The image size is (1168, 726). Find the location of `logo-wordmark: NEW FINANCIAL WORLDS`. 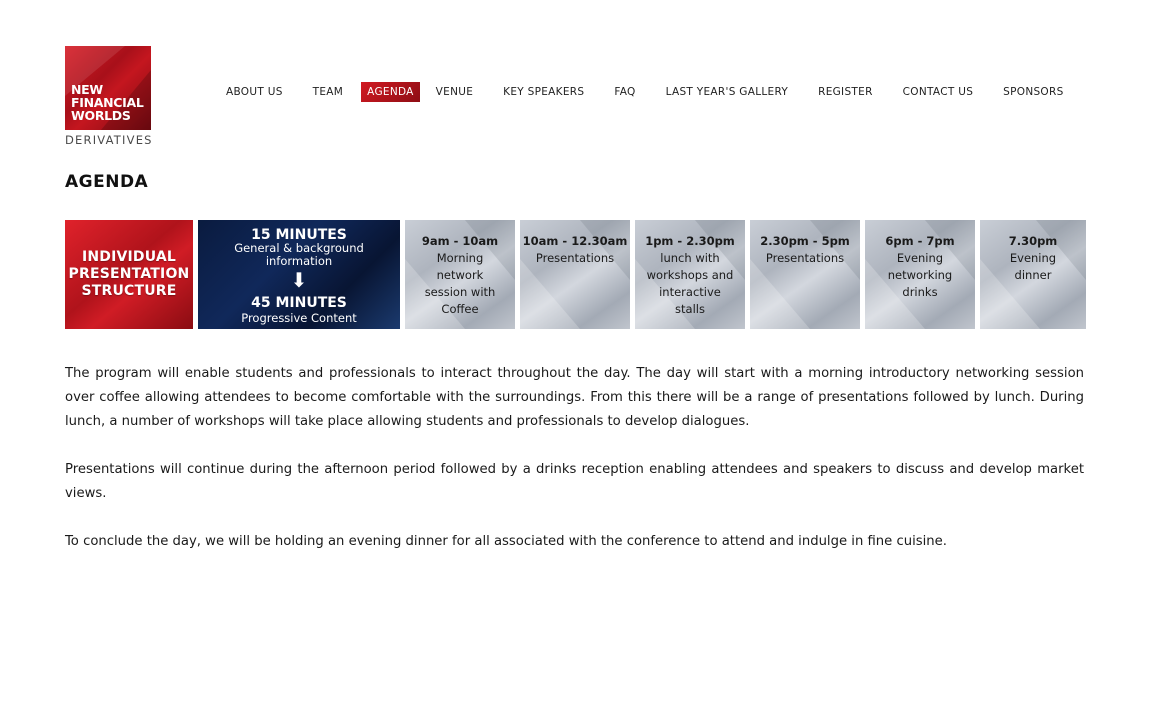

logo-wordmark: NEW FINANCIAL WORLDS is located at coordinates (107, 102).